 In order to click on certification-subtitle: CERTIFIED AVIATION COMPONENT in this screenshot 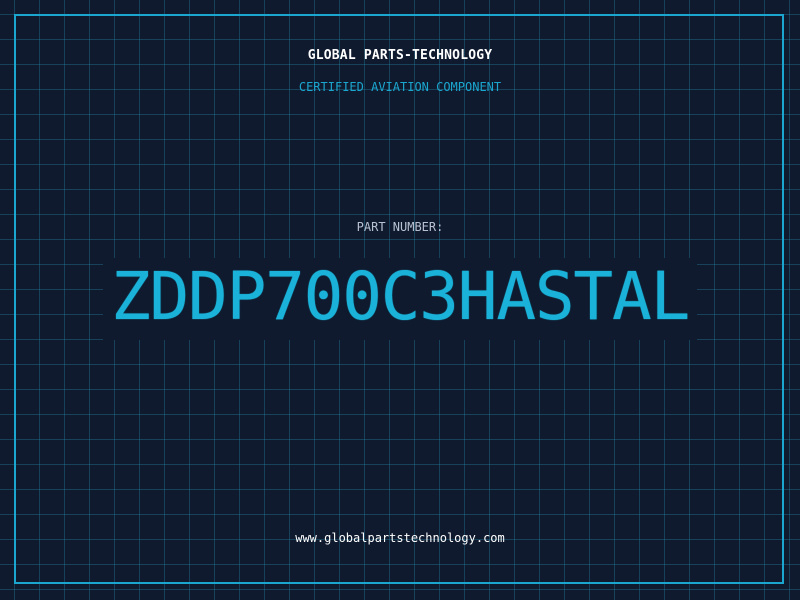, I will do `click(400, 87)`.